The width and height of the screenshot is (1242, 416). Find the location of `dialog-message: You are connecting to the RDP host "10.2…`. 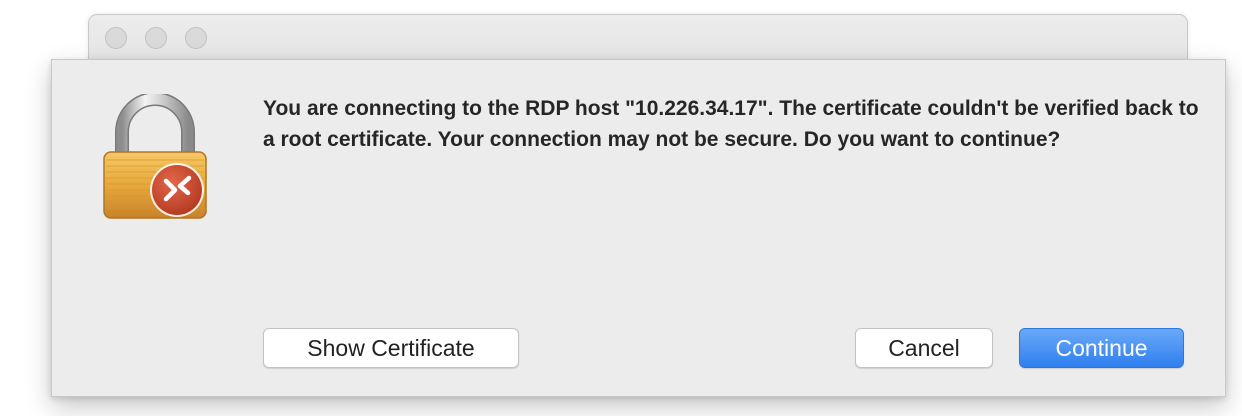

dialog-message: You are connecting to the RDP host "10.2… is located at coordinates (731, 124).